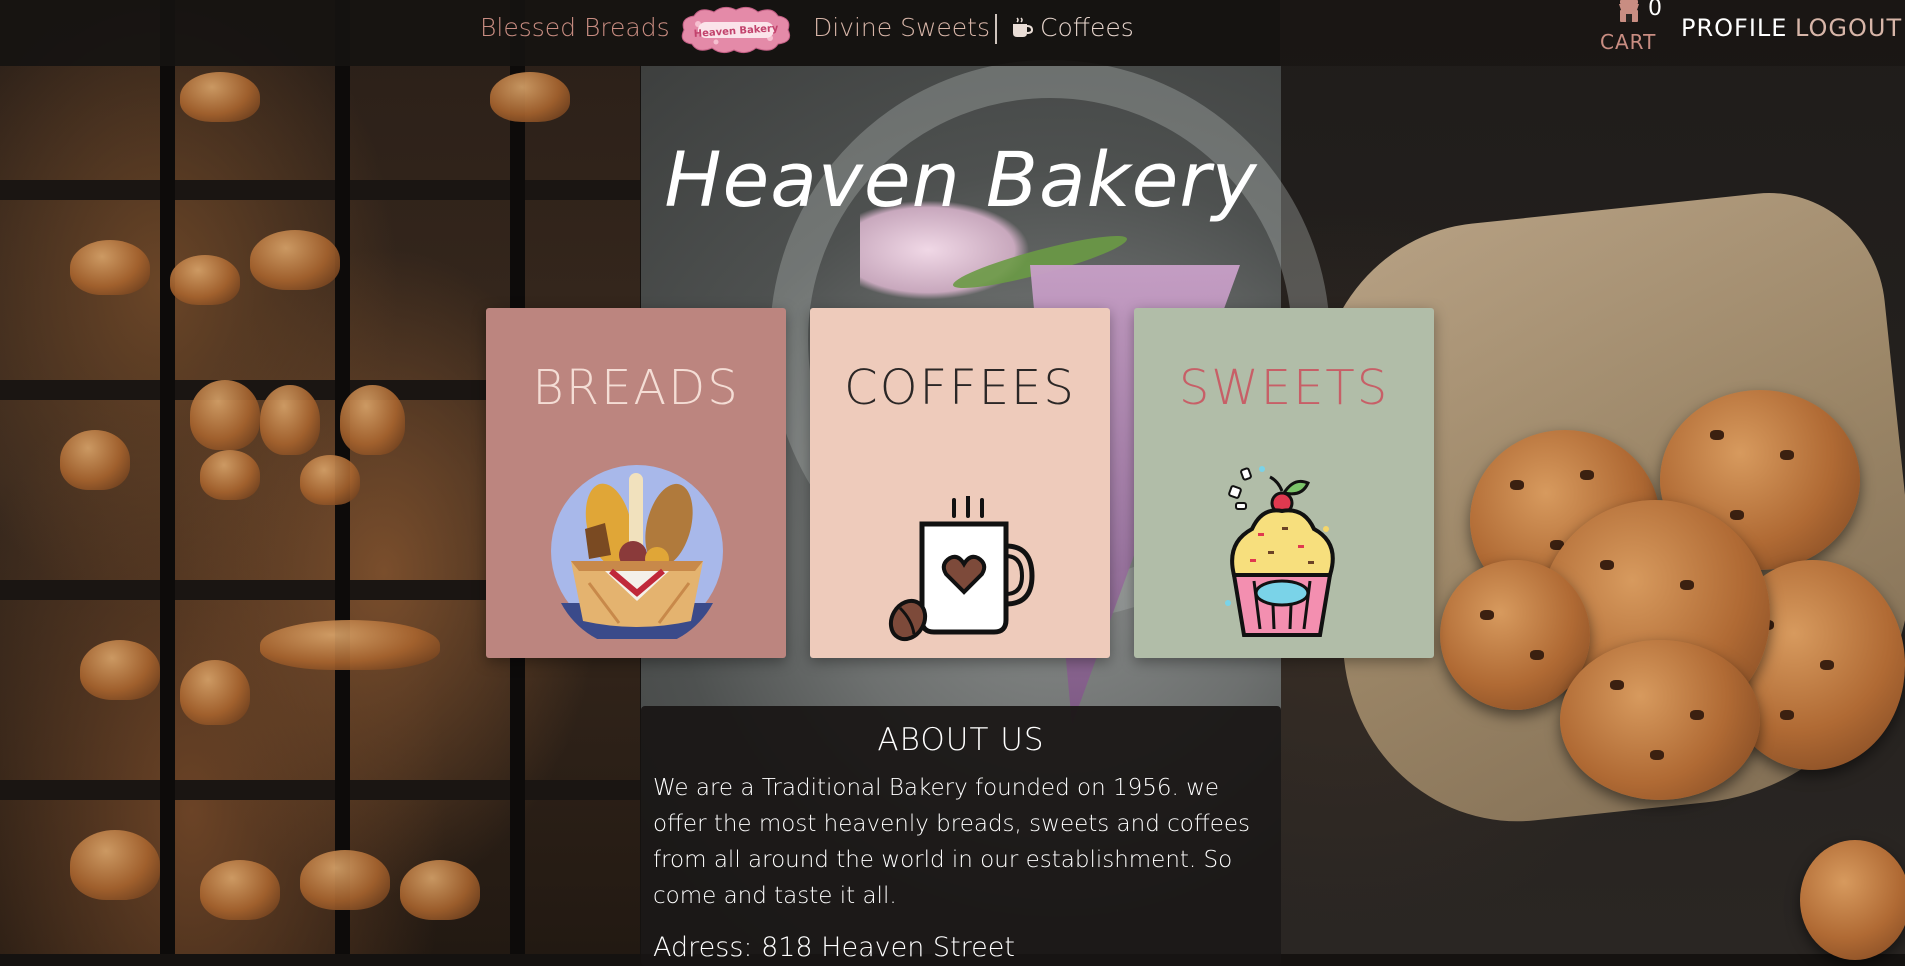 The image size is (1905, 966). Describe the element at coordinates (1734, 28) in the screenshot. I see `profile-link: PROFILE` at that location.